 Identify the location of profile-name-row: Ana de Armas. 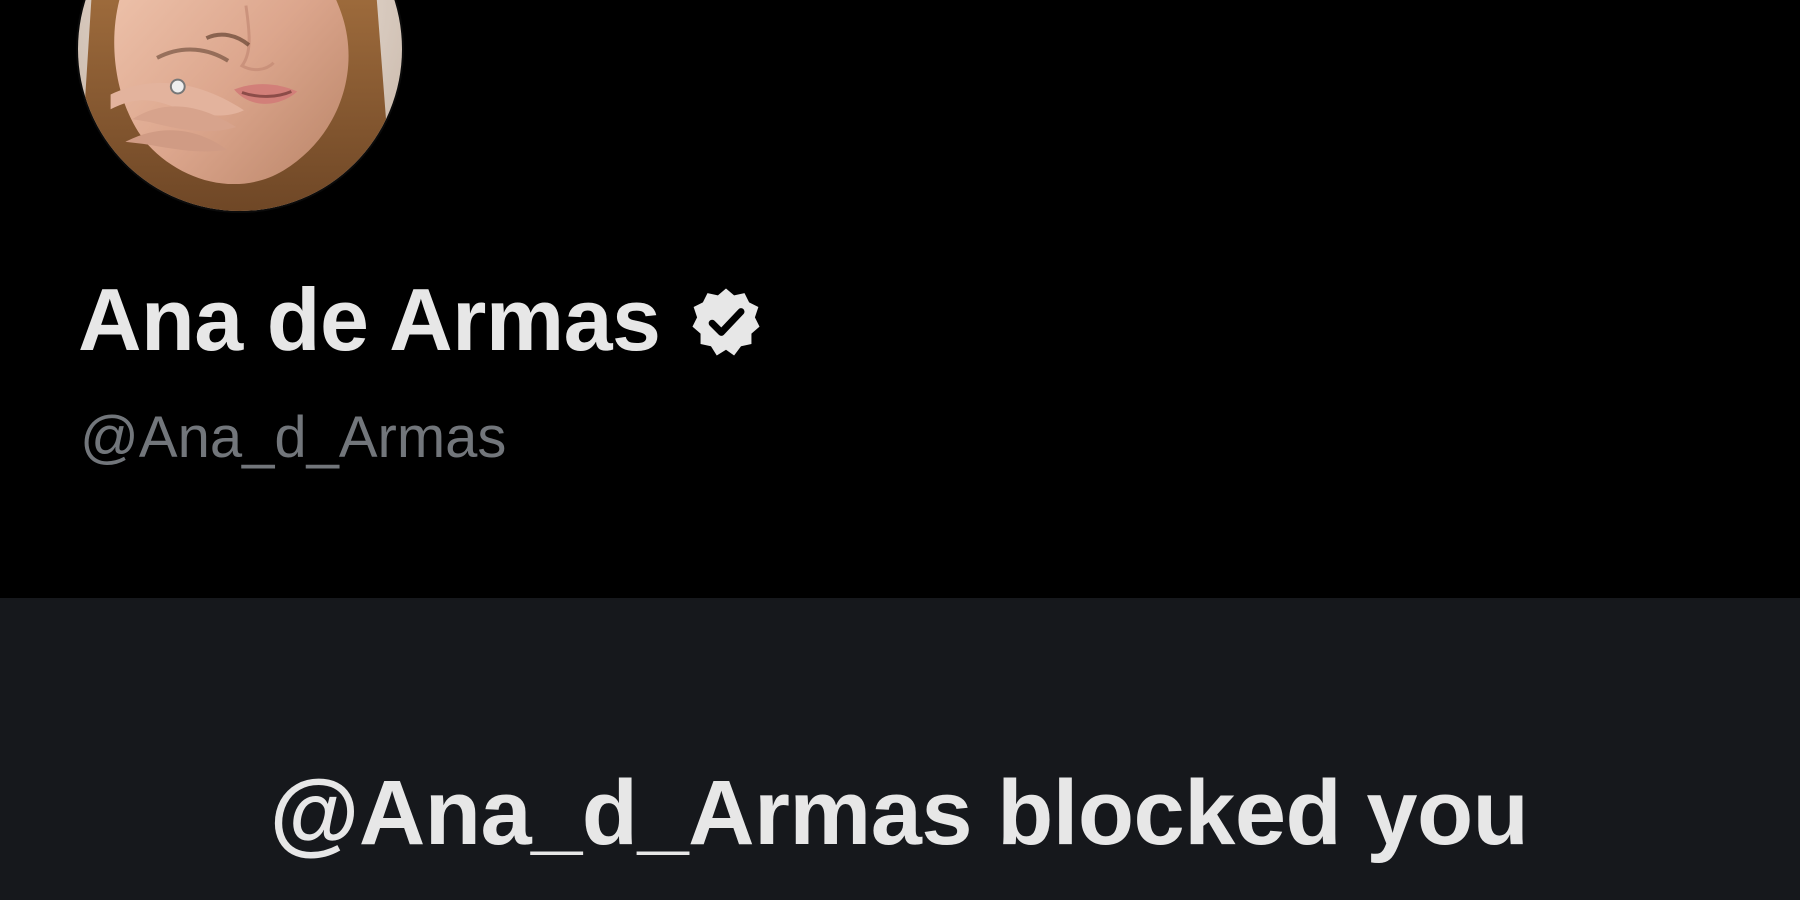
(420, 320).